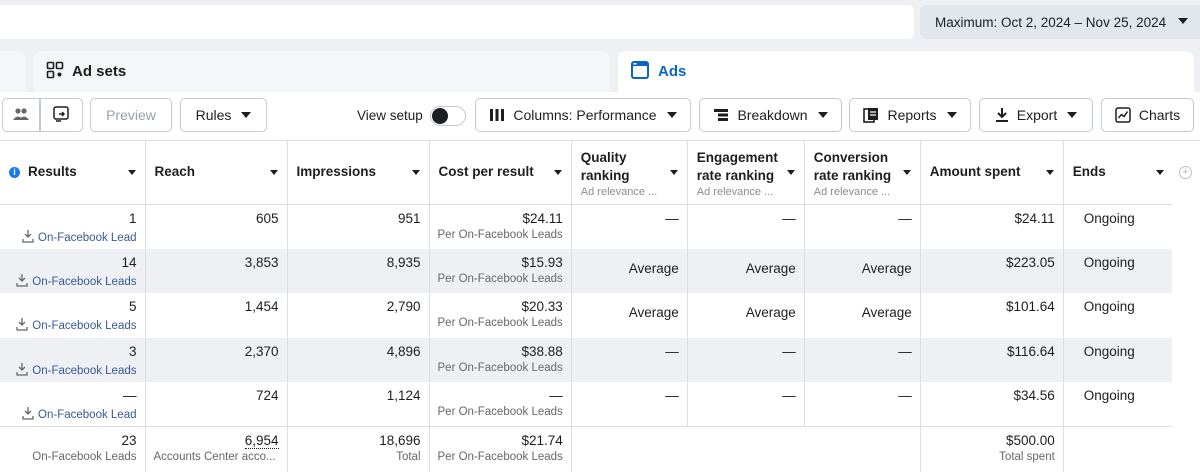 This screenshot has height=472, width=1200. I want to click on lead-download-icon, so click(22, 370).